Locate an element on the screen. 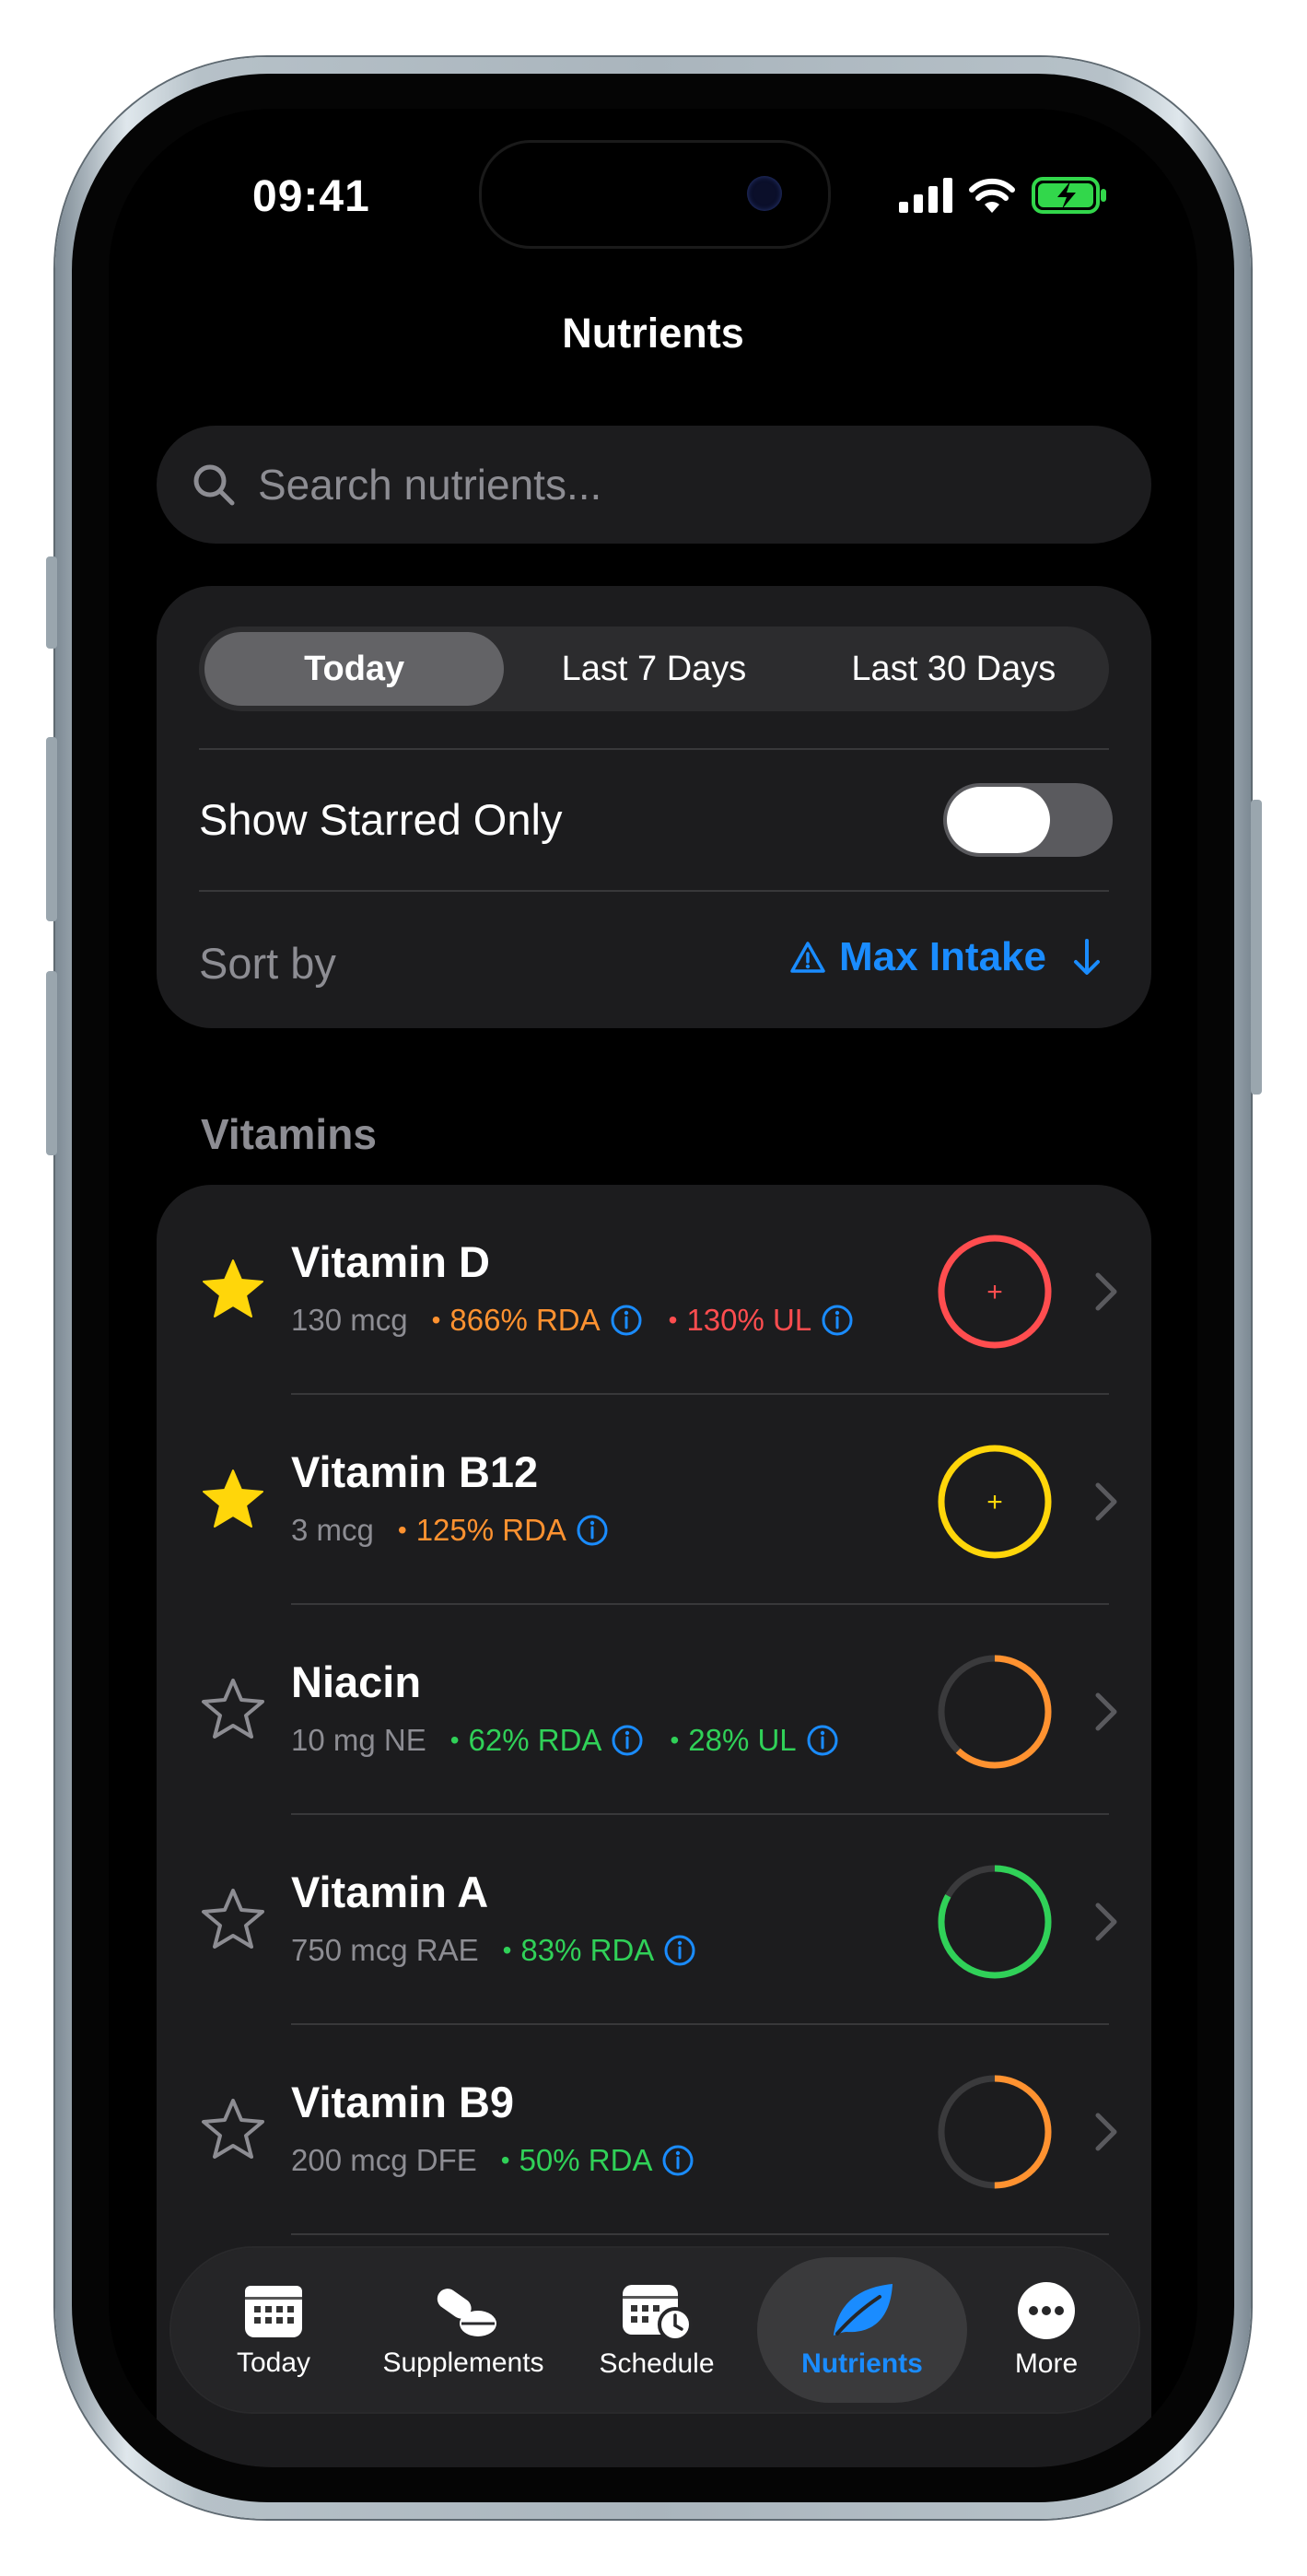 This screenshot has width=1307, height=2576. tab-more: More is located at coordinates (1046, 2330).